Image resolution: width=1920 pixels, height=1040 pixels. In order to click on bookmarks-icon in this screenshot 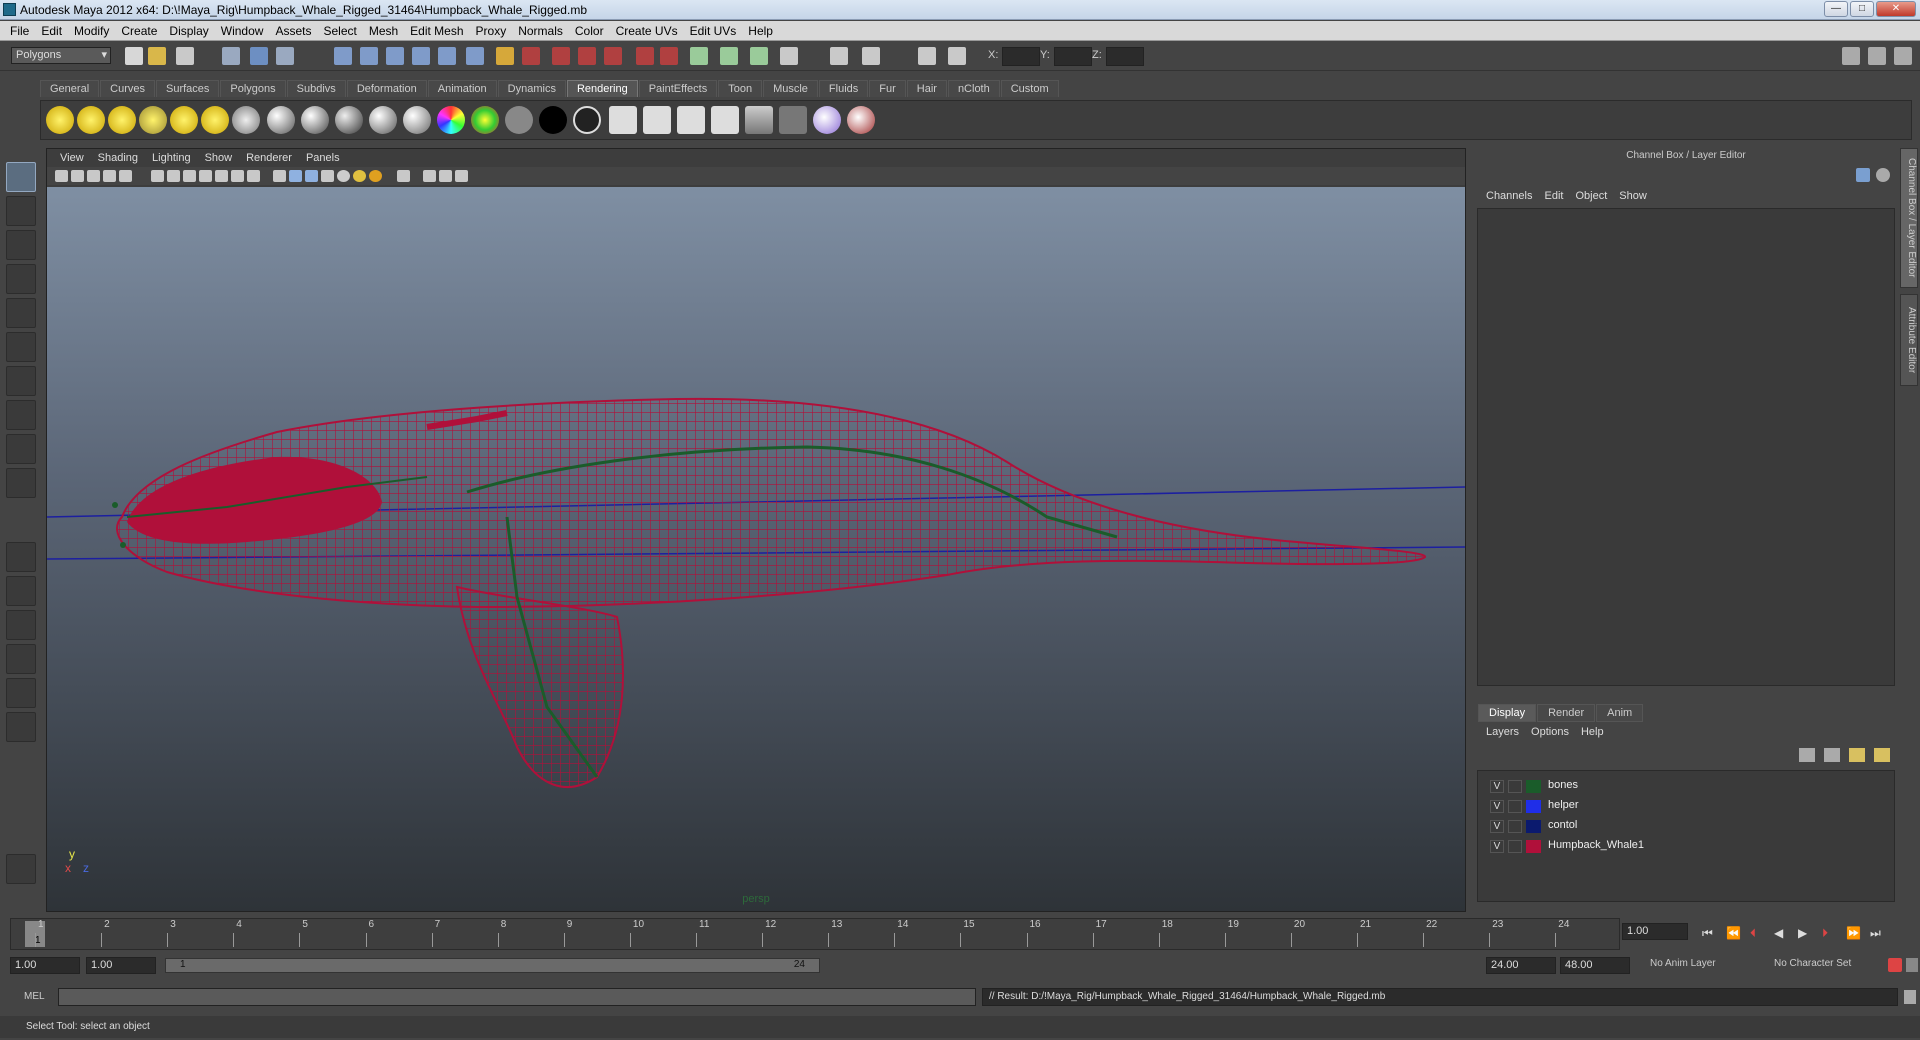, I will do `click(93, 176)`.